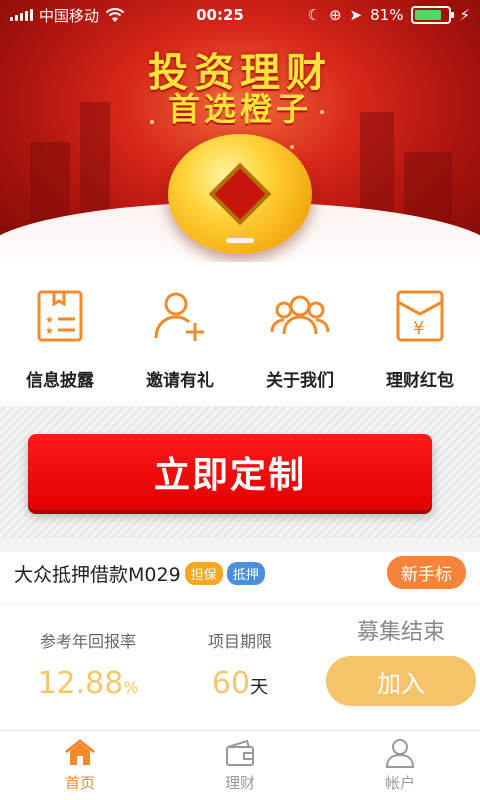 The width and height of the screenshot is (480, 800). What do you see at coordinates (230, 472) in the screenshot?
I see `customize-now-button: 立即定制` at bounding box center [230, 472].